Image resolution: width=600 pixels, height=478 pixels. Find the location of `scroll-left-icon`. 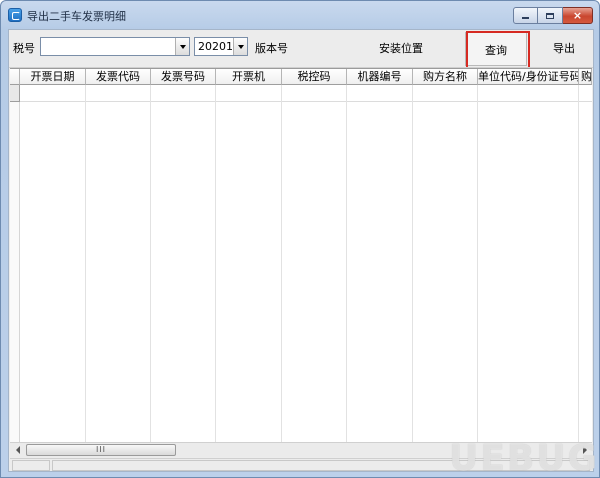

scroll-left-icon is located at coordinates (17, 450).